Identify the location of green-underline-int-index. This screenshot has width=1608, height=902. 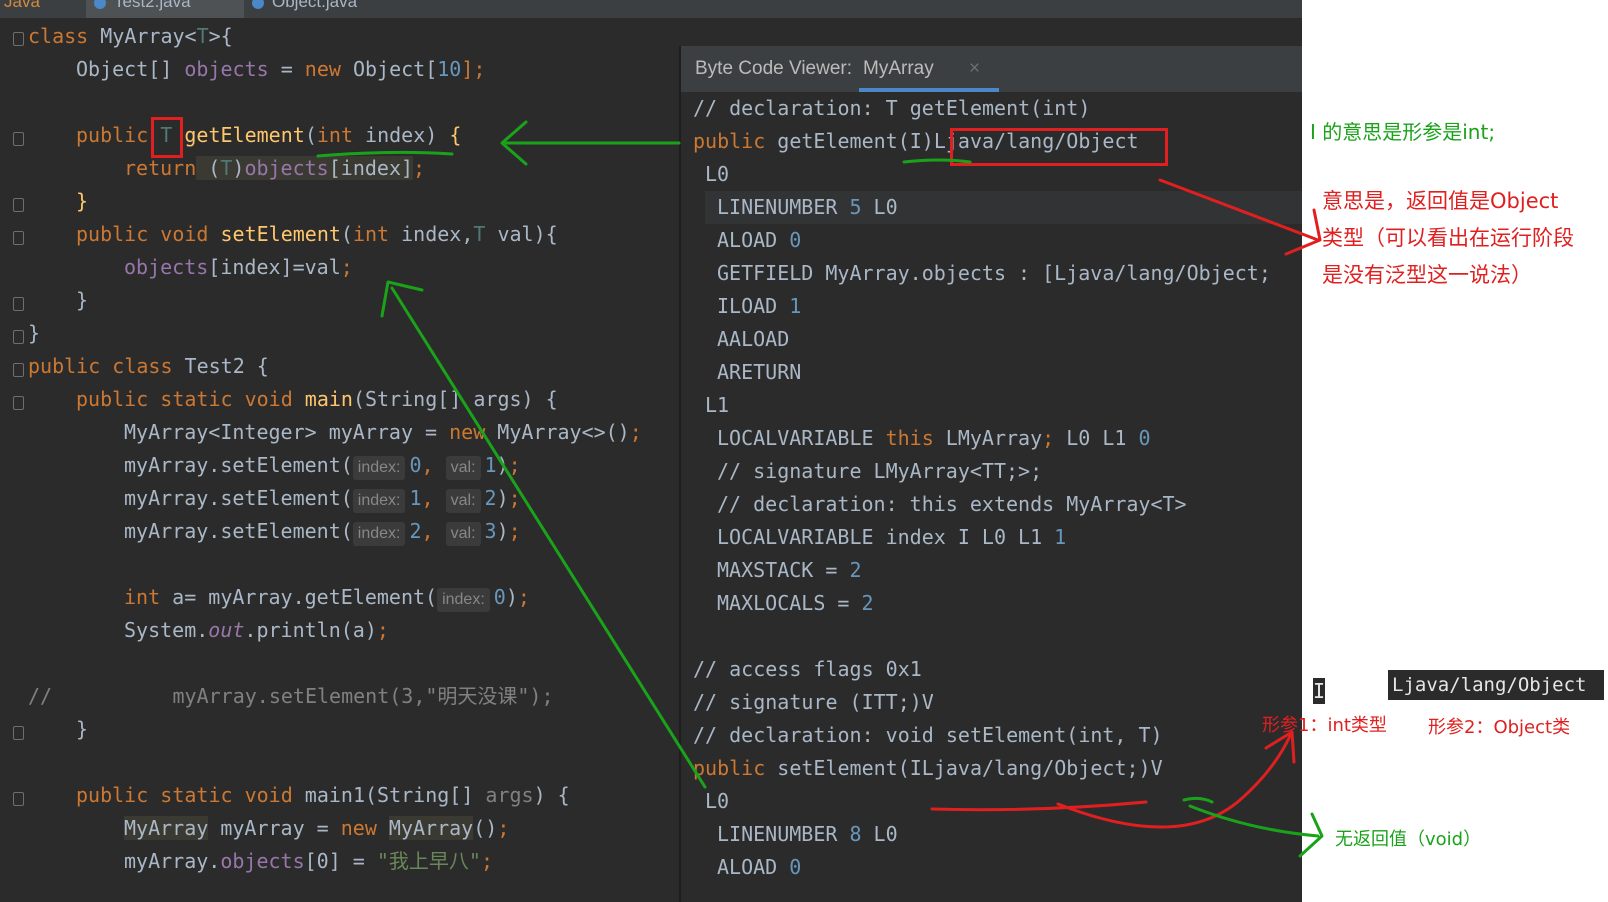
(385, 154).